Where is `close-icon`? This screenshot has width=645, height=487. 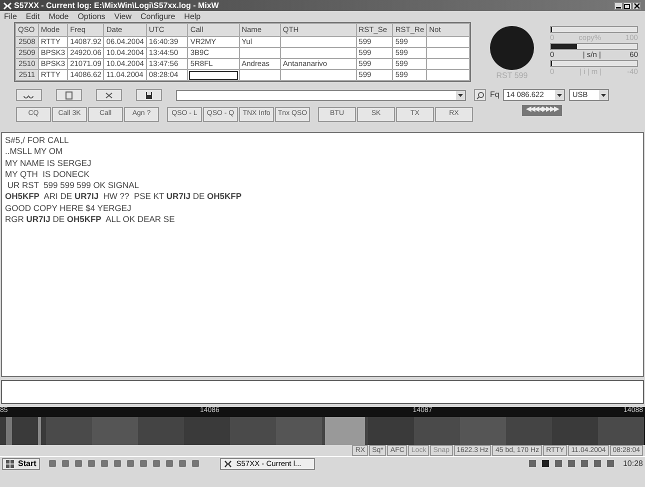
close-icon is located at coordinates (637, 5).